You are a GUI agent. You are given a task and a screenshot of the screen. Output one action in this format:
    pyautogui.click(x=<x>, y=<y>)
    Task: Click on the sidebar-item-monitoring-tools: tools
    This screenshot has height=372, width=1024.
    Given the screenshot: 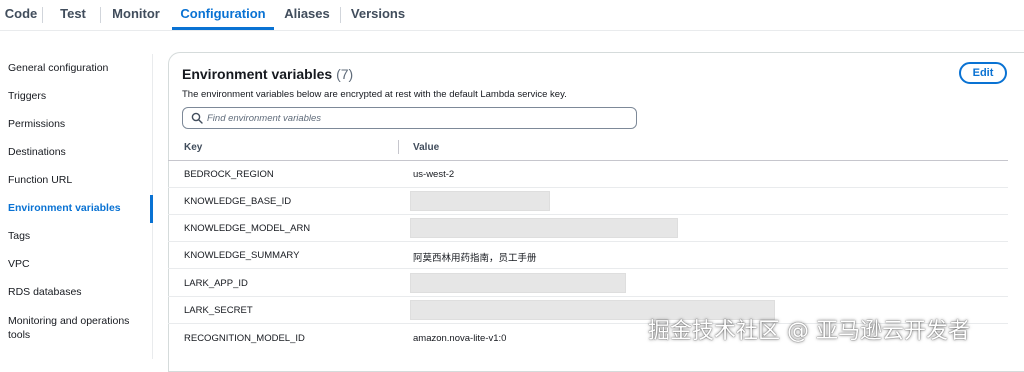 What is the action you would take?
    pyautogui.click(x=19, y=335)
    